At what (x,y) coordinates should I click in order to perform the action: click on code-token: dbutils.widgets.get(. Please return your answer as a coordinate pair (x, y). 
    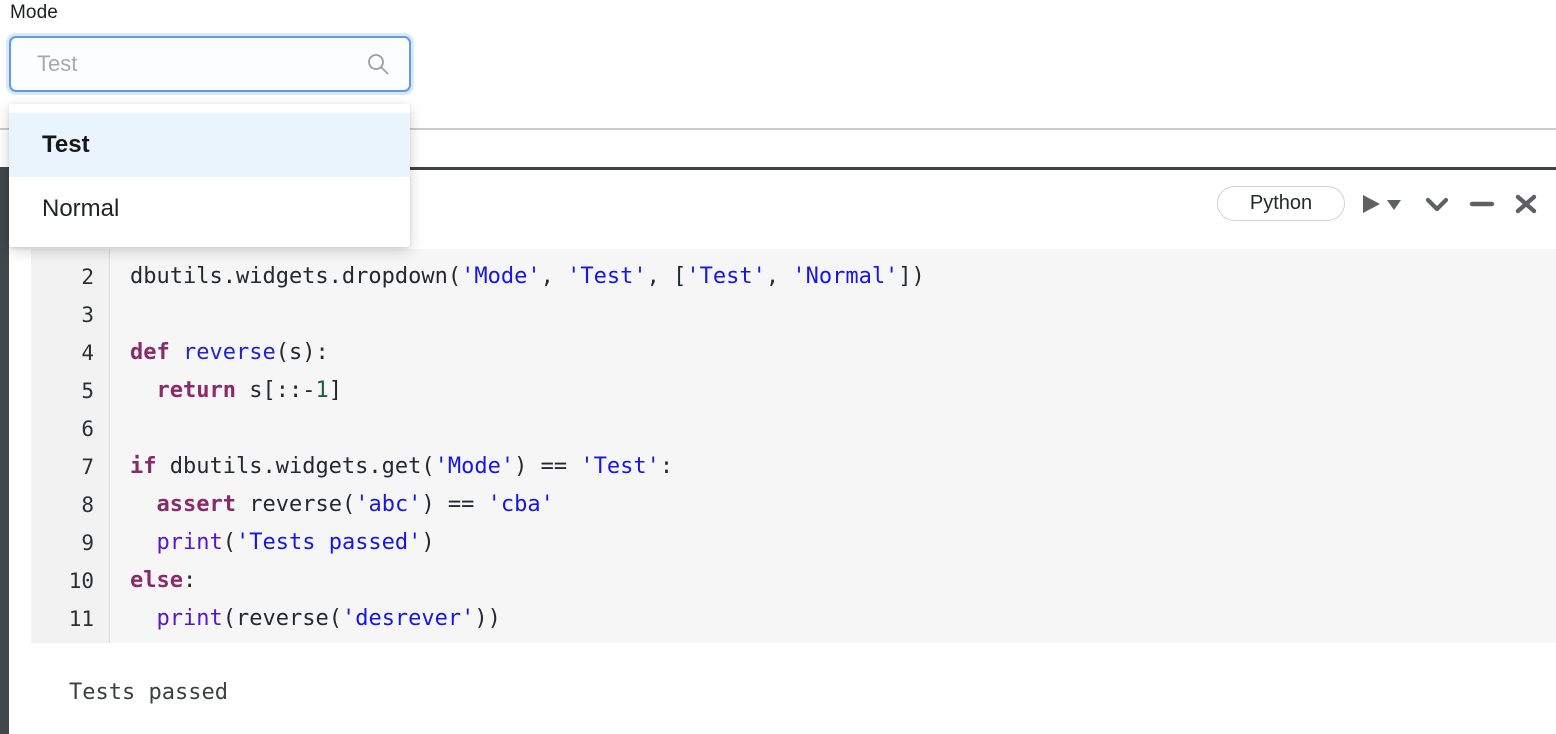
    Looking at the image, I should click on (295, 466).